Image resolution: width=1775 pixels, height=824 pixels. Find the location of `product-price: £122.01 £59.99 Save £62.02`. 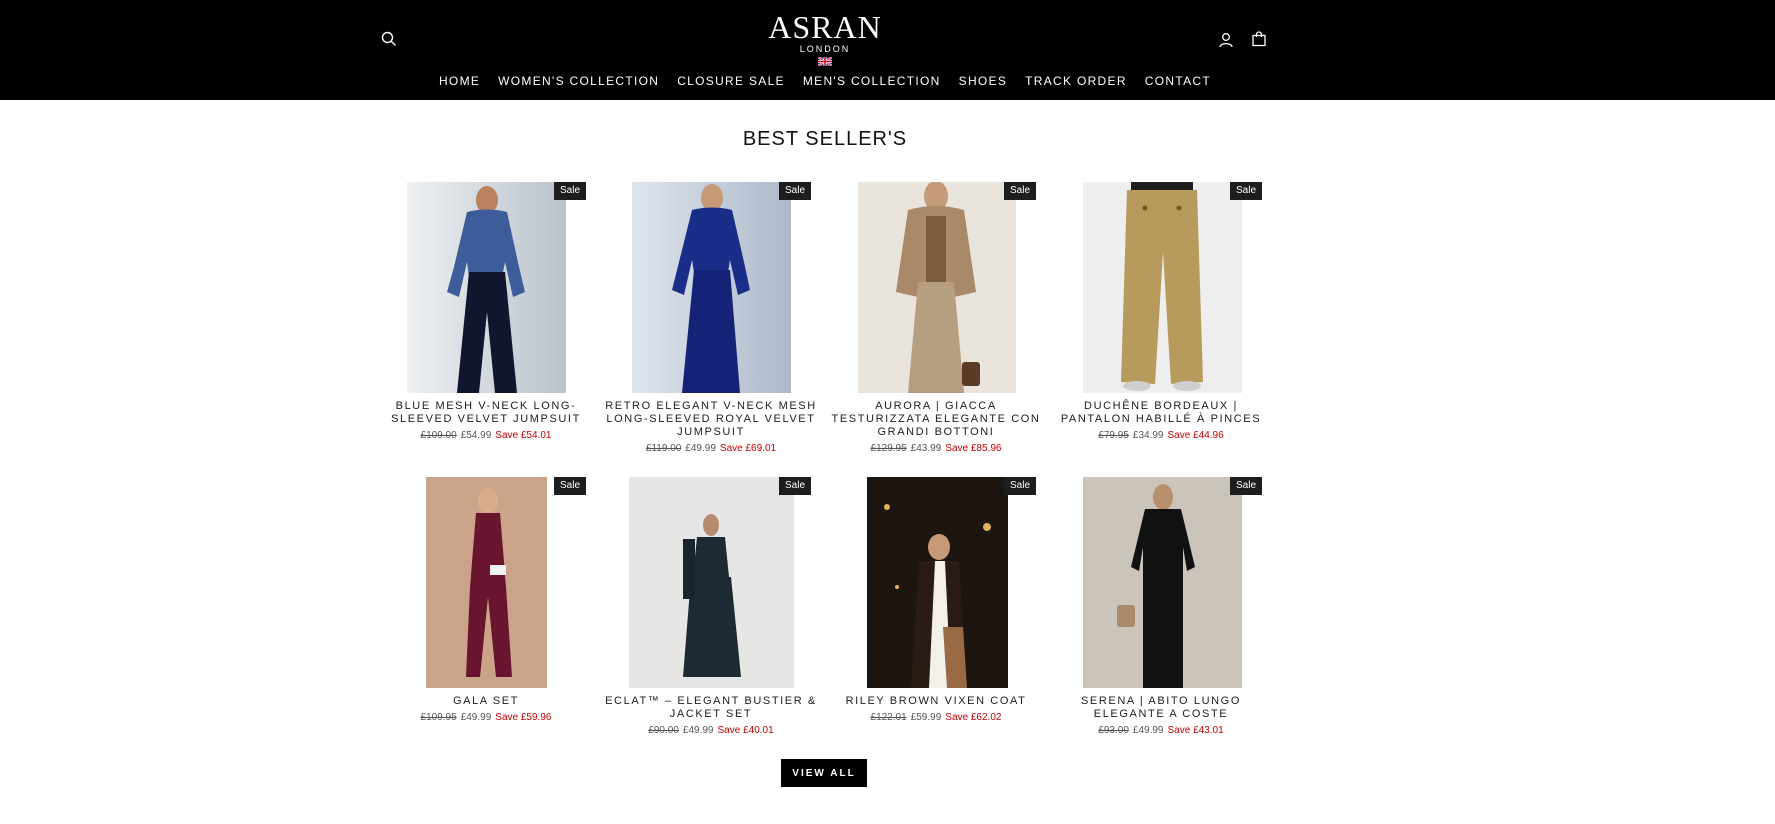

product-price: £122.01 £59.99 Save £62.02 is located at coordinates (936, 718).